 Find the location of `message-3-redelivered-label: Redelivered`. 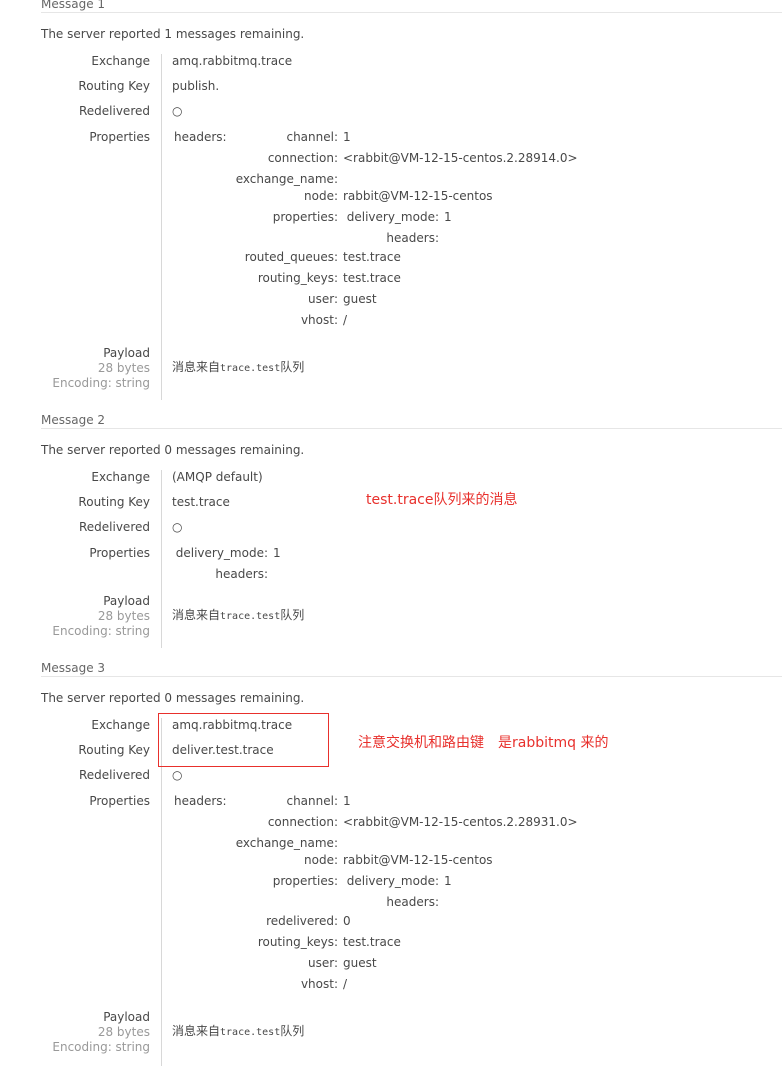

message-3-redelivered-label: Redelivered is located at coordinates (114, 775).